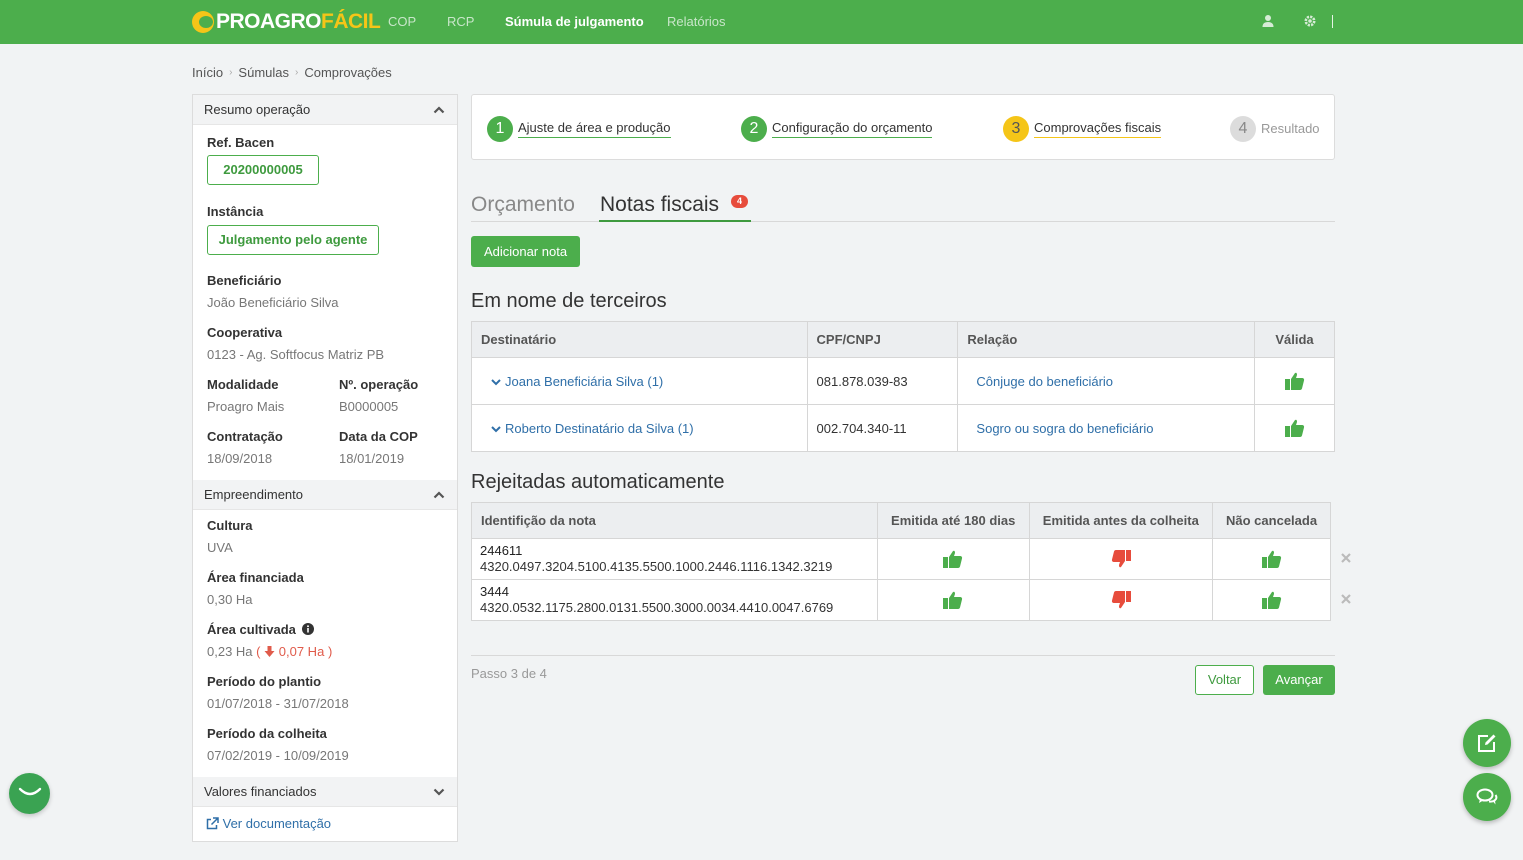 The width and height of the screenshot is (1523, 860). I want to click on user-icon, so click(1268, 21).